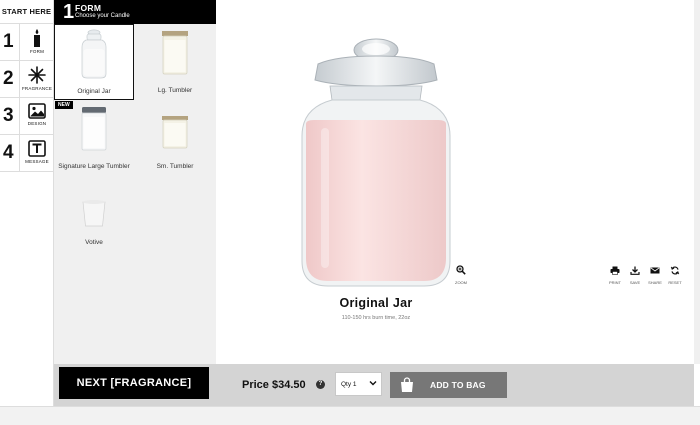 Image resolution: width=700 pixels, height=425 pixels. Describe the element at coordinates (37, 38) in the screenshot. I see `candle-icon` at that location.